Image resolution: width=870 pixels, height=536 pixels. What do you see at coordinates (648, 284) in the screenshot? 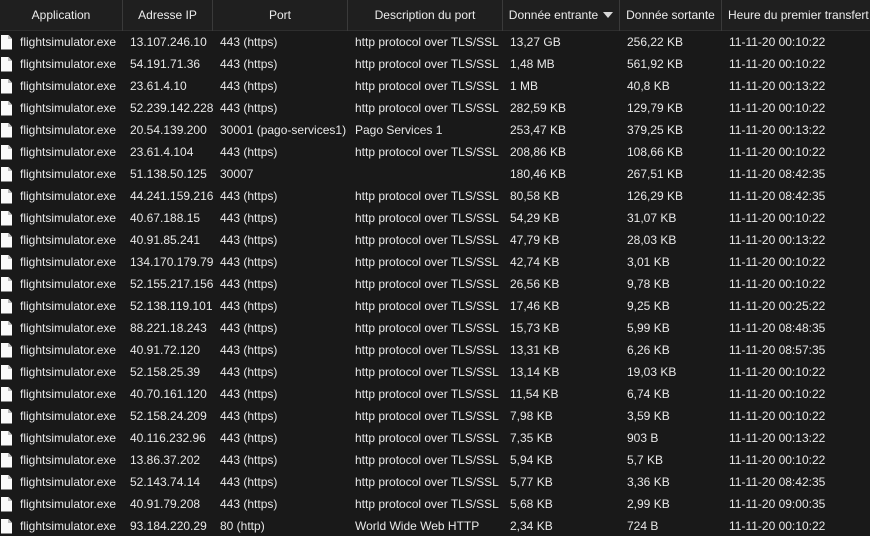
I see `cell-outgoing: 9,78 KB` at bounding box center [648, 284].